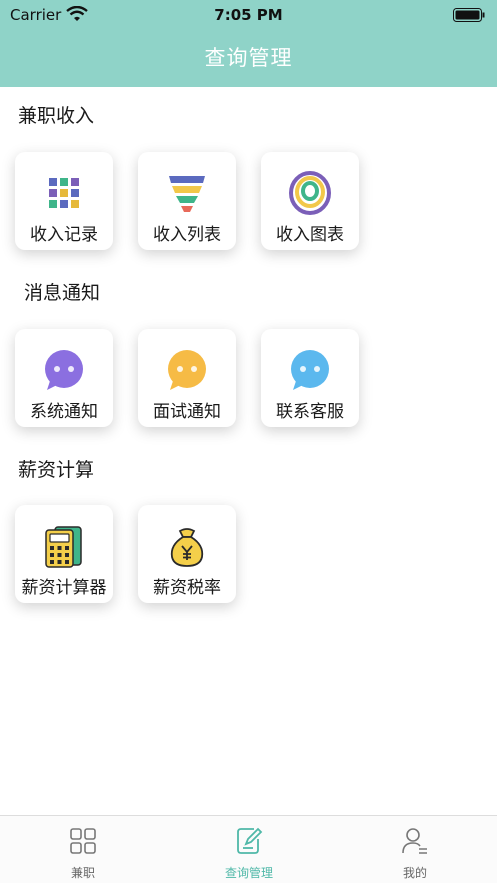  Describe the element at coordinates (62, 293) in the screenshot. I see `section-title-notifications: 消息通知` at that location.